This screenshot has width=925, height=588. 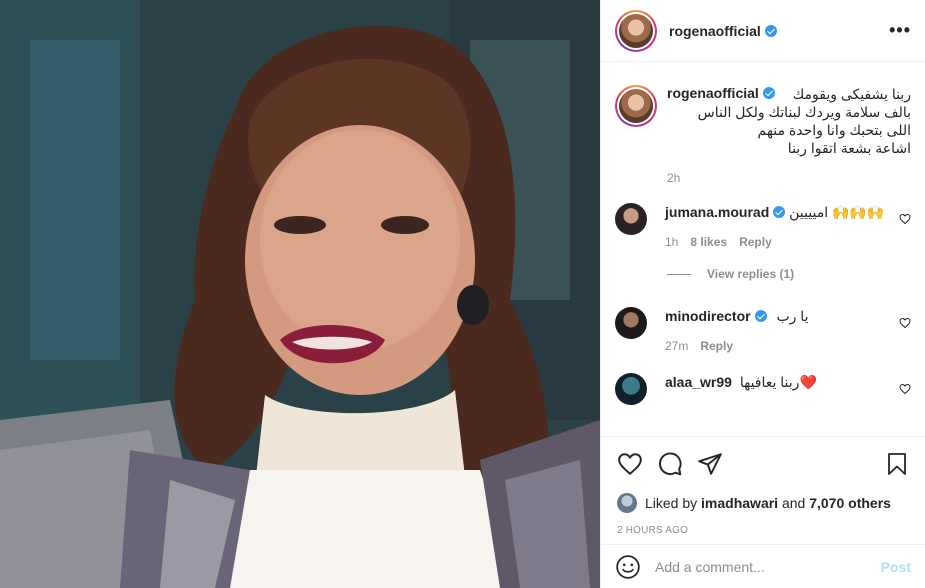 I want to click on commenter-username: minodirector, so click(x=716, y=316).